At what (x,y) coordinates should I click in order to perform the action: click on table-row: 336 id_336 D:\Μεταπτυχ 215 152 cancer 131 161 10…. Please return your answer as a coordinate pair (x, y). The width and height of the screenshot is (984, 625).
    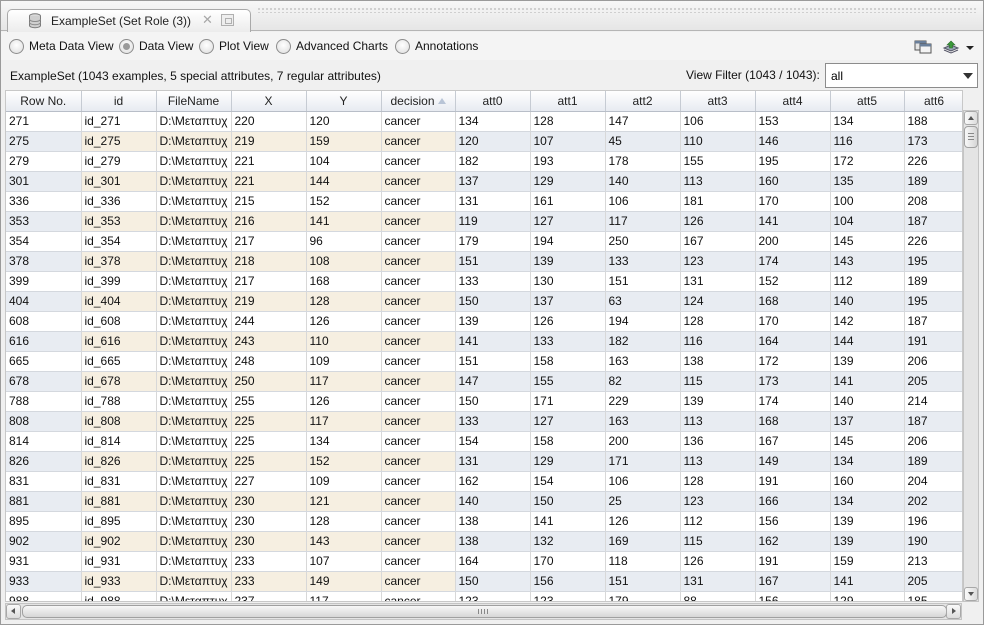
    Looking at the image, I should click on (484, 201).